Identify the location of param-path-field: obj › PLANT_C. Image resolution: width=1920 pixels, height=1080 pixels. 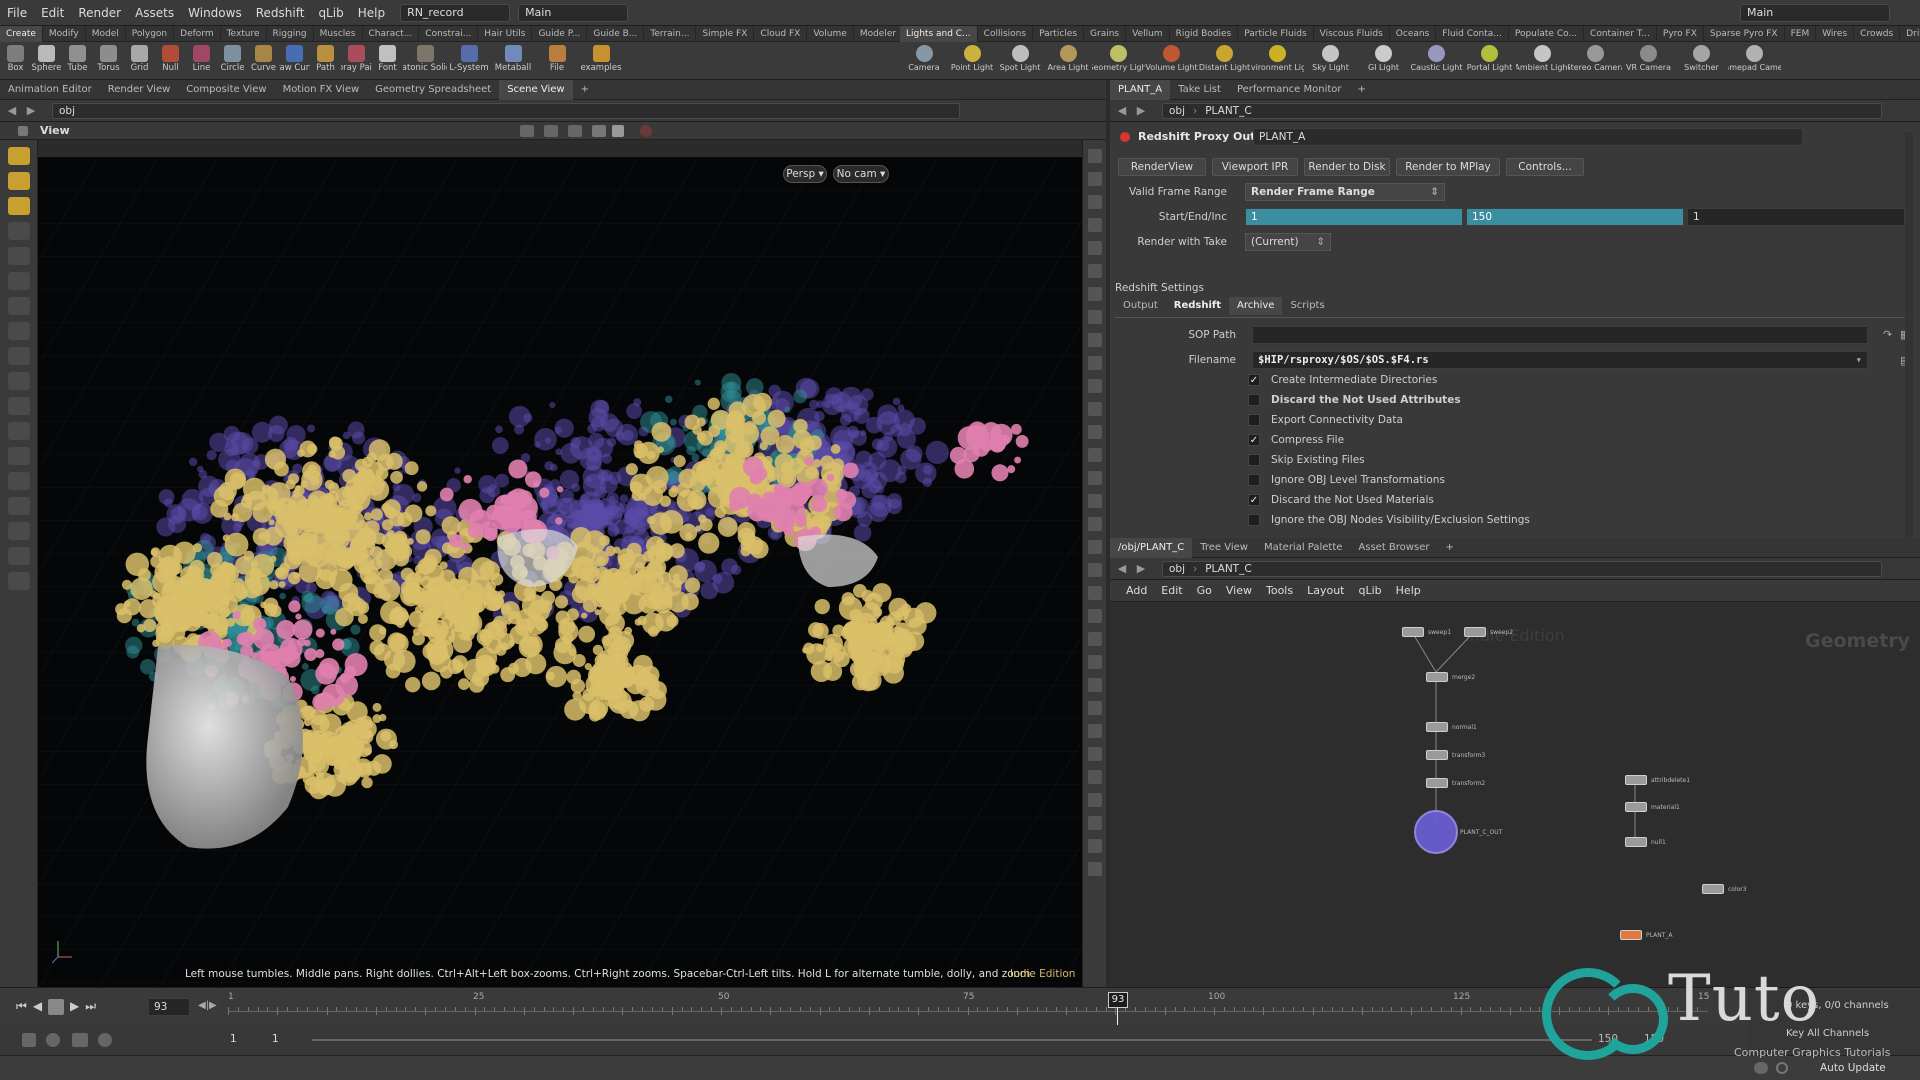
(1522, 110).